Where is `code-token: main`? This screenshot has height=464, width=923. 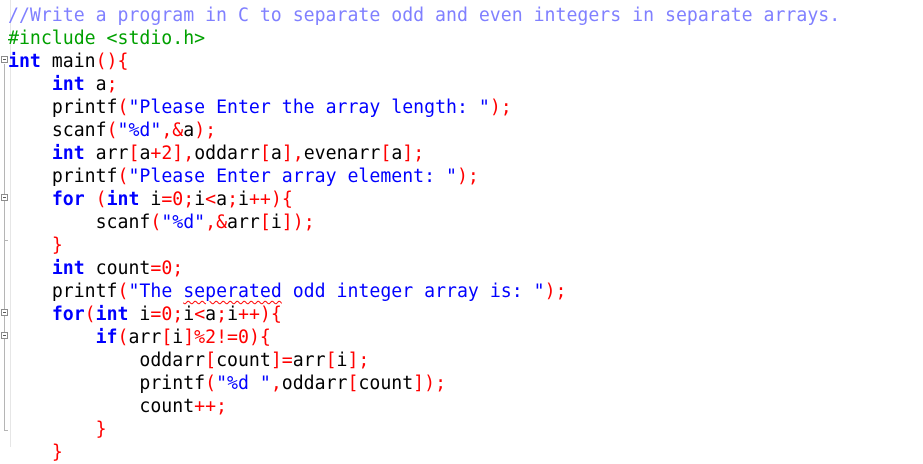
code-token: main is located at coordinates (68, 61).